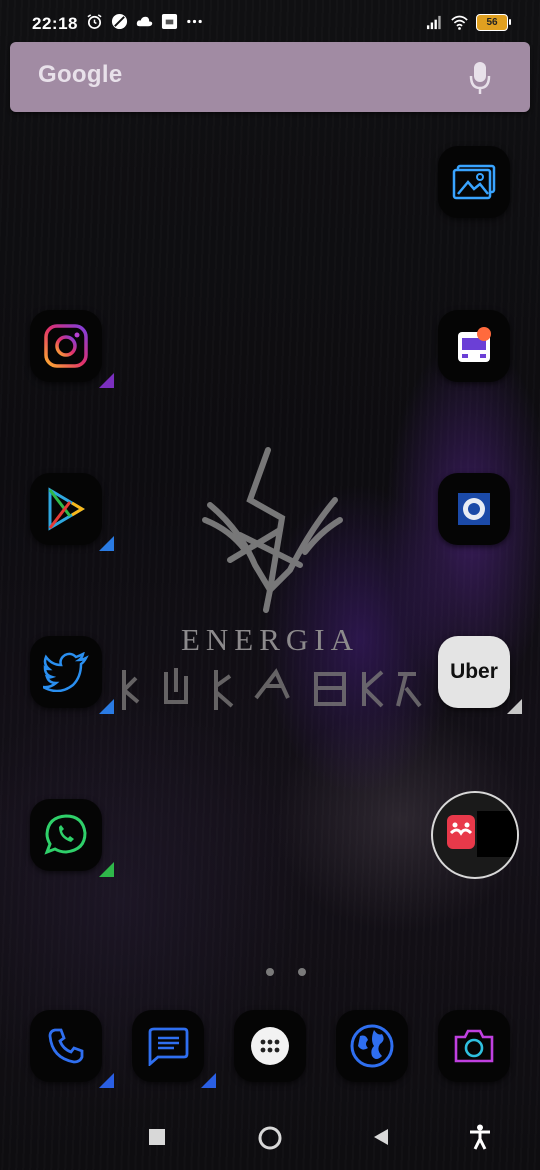 The image size is (540, 1170). I want to click on seal-app, so click(474, 509).